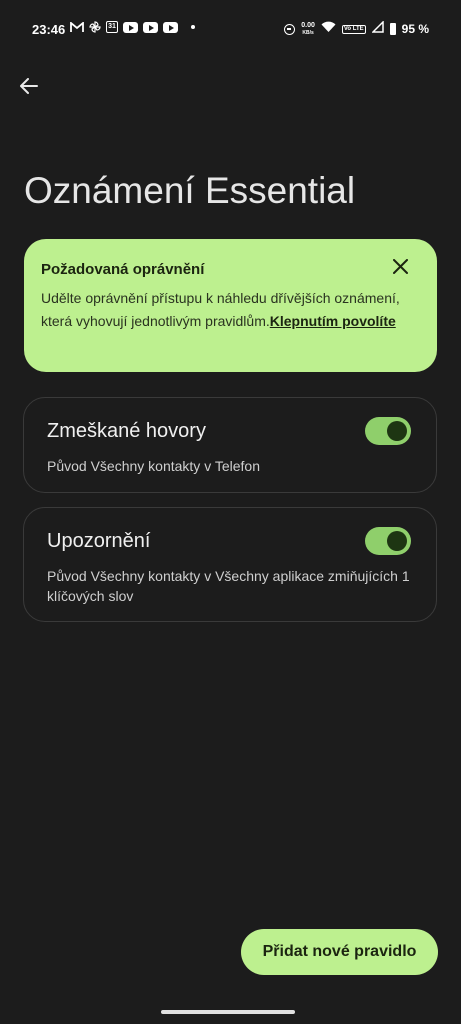 The height and width of the screenshot is (1024, 461). Describe the element at coordinates (415, 29) in the screenshot. I see `battery-percent: 95 %` at that location.